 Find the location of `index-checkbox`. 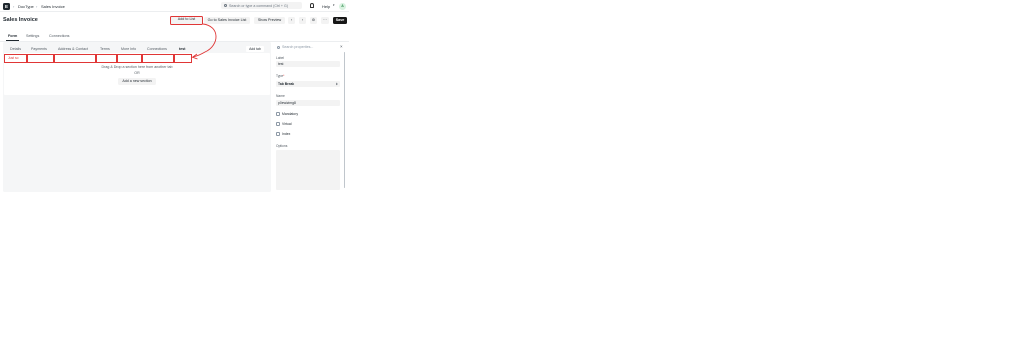

index-checkbox is located at coordinates (278, 134).